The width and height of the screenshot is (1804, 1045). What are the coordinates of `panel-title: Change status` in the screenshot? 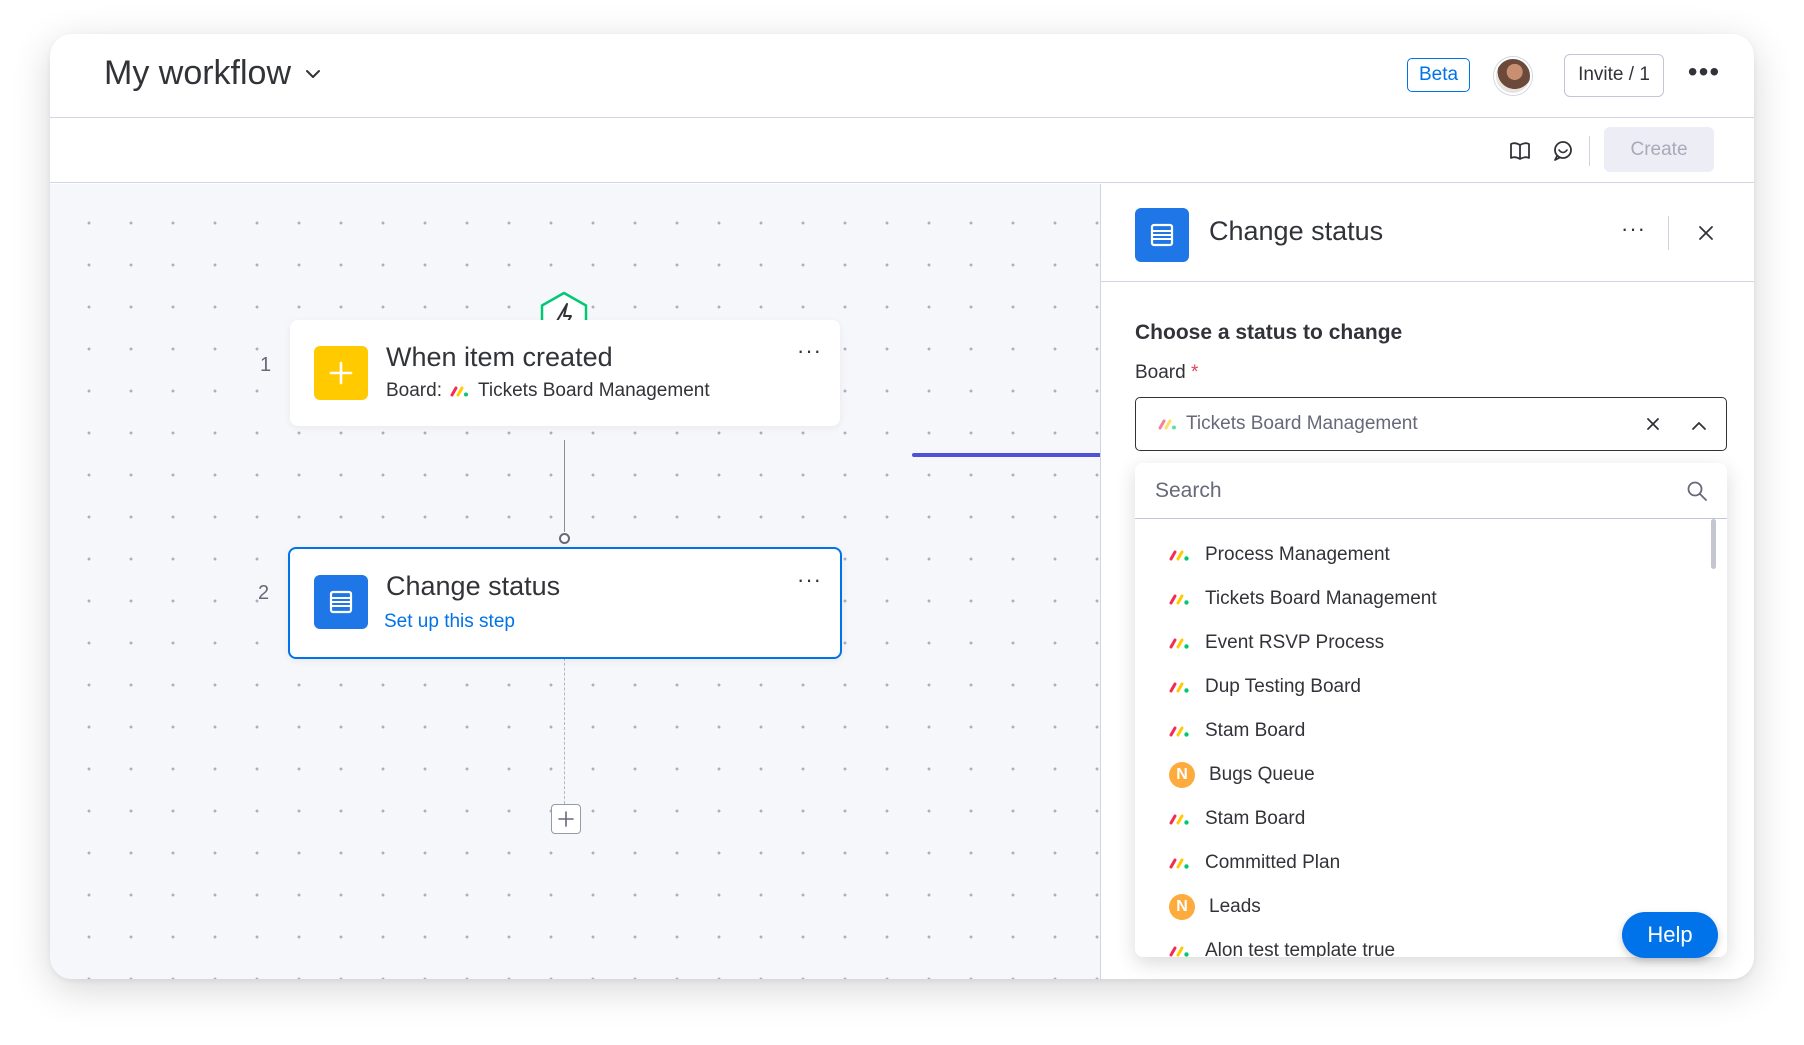 It's located at (1296, 231).